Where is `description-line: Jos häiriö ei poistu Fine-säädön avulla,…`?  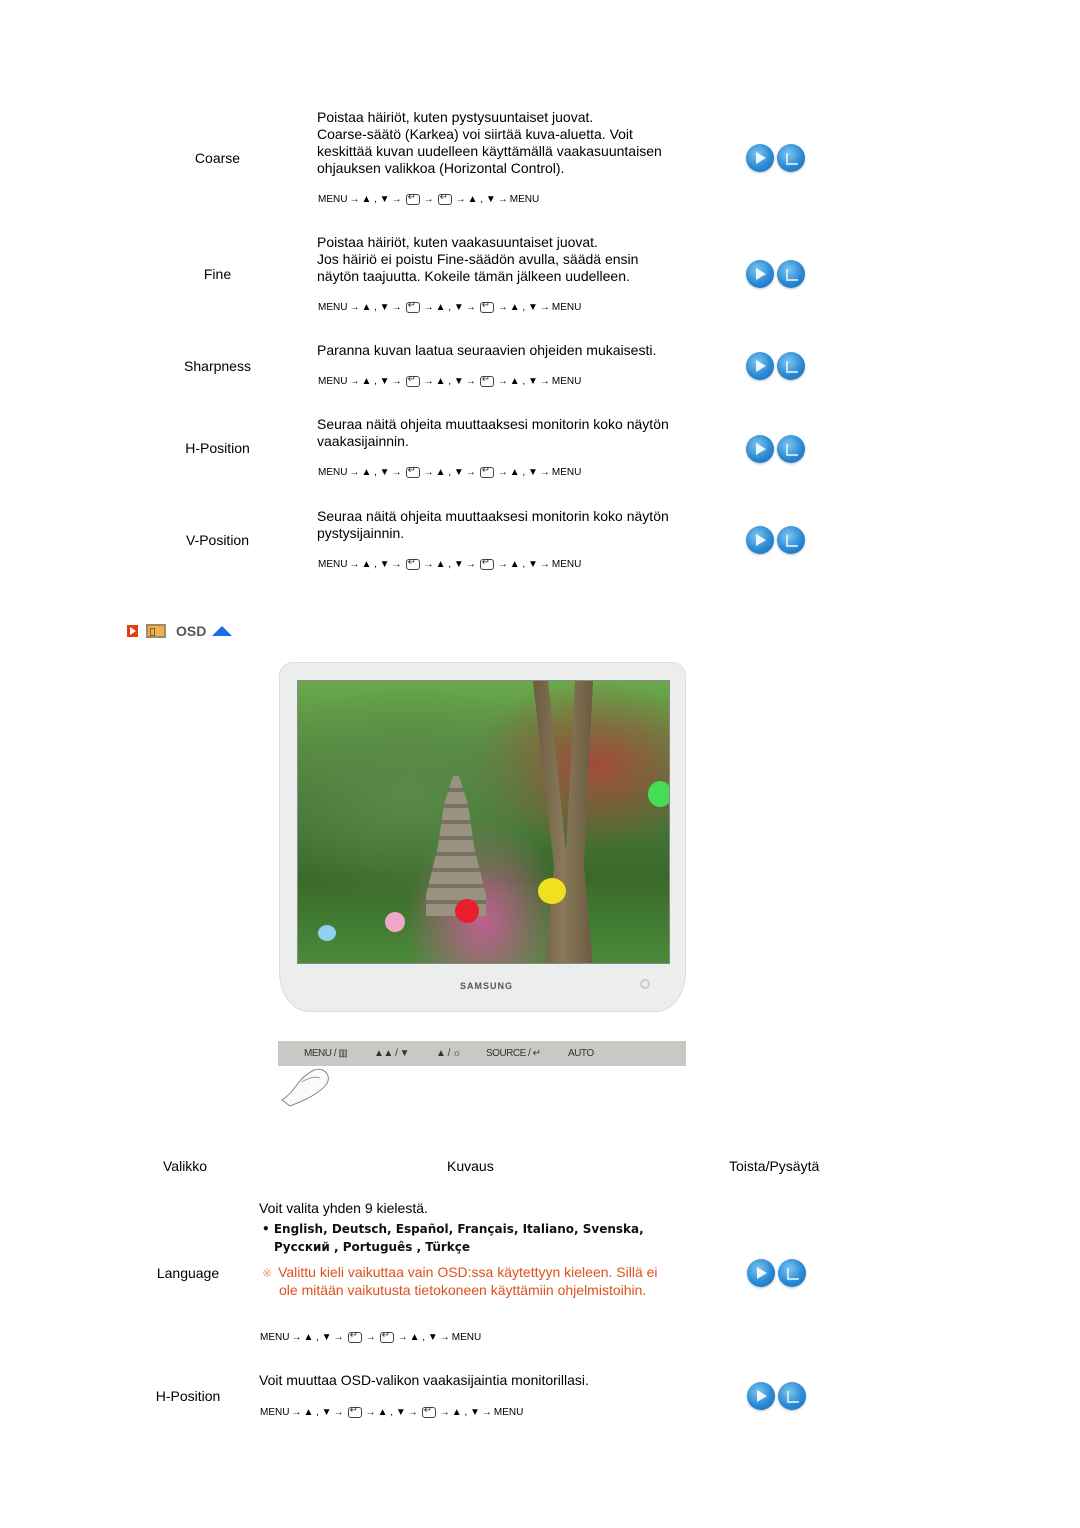 description-line: Jos häiriö ei poistu Fine-säädön avulla,… is located at coordinates (478, 259).